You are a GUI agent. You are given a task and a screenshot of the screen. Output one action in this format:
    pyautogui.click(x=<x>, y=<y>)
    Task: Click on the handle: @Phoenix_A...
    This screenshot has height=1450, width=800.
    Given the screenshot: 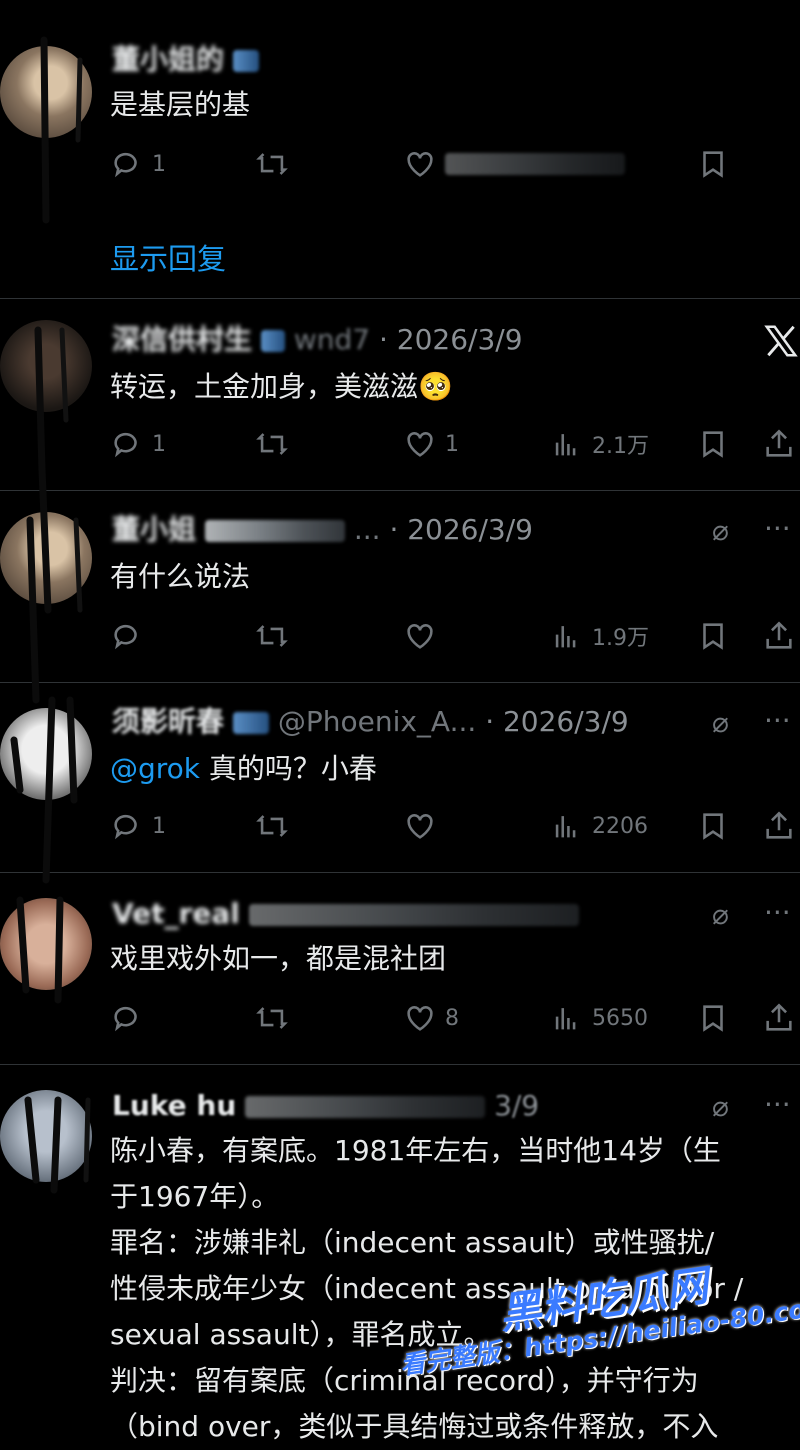 What is the action you would take?
    pyautogui.click(x=377, y=721)
    